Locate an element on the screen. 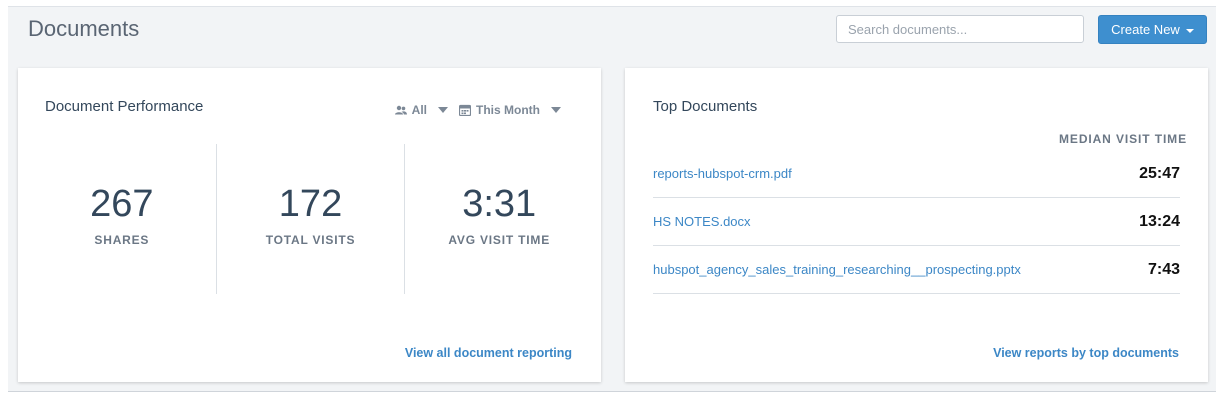  stat-avg-visit-time: 3:31 AVG VISIT TIME is located at coordinates (499, 219).